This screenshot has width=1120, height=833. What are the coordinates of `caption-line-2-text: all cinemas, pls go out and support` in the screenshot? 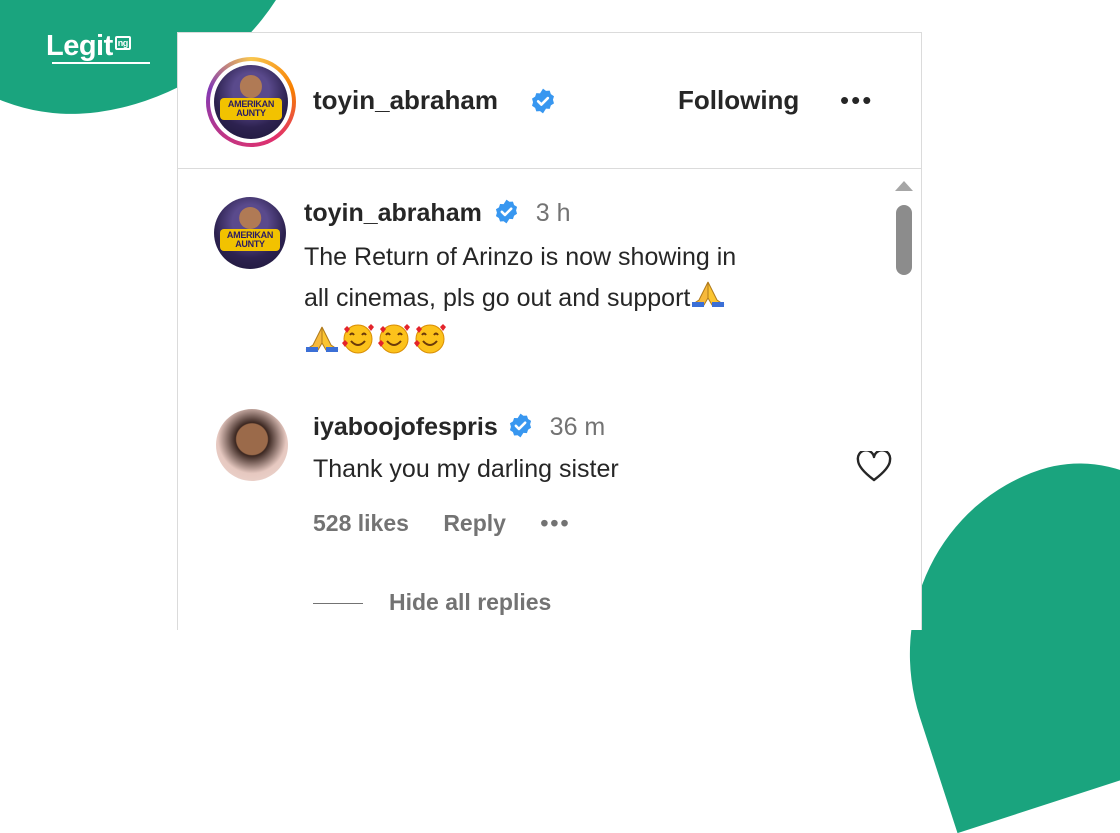 It's located at (497, 298).